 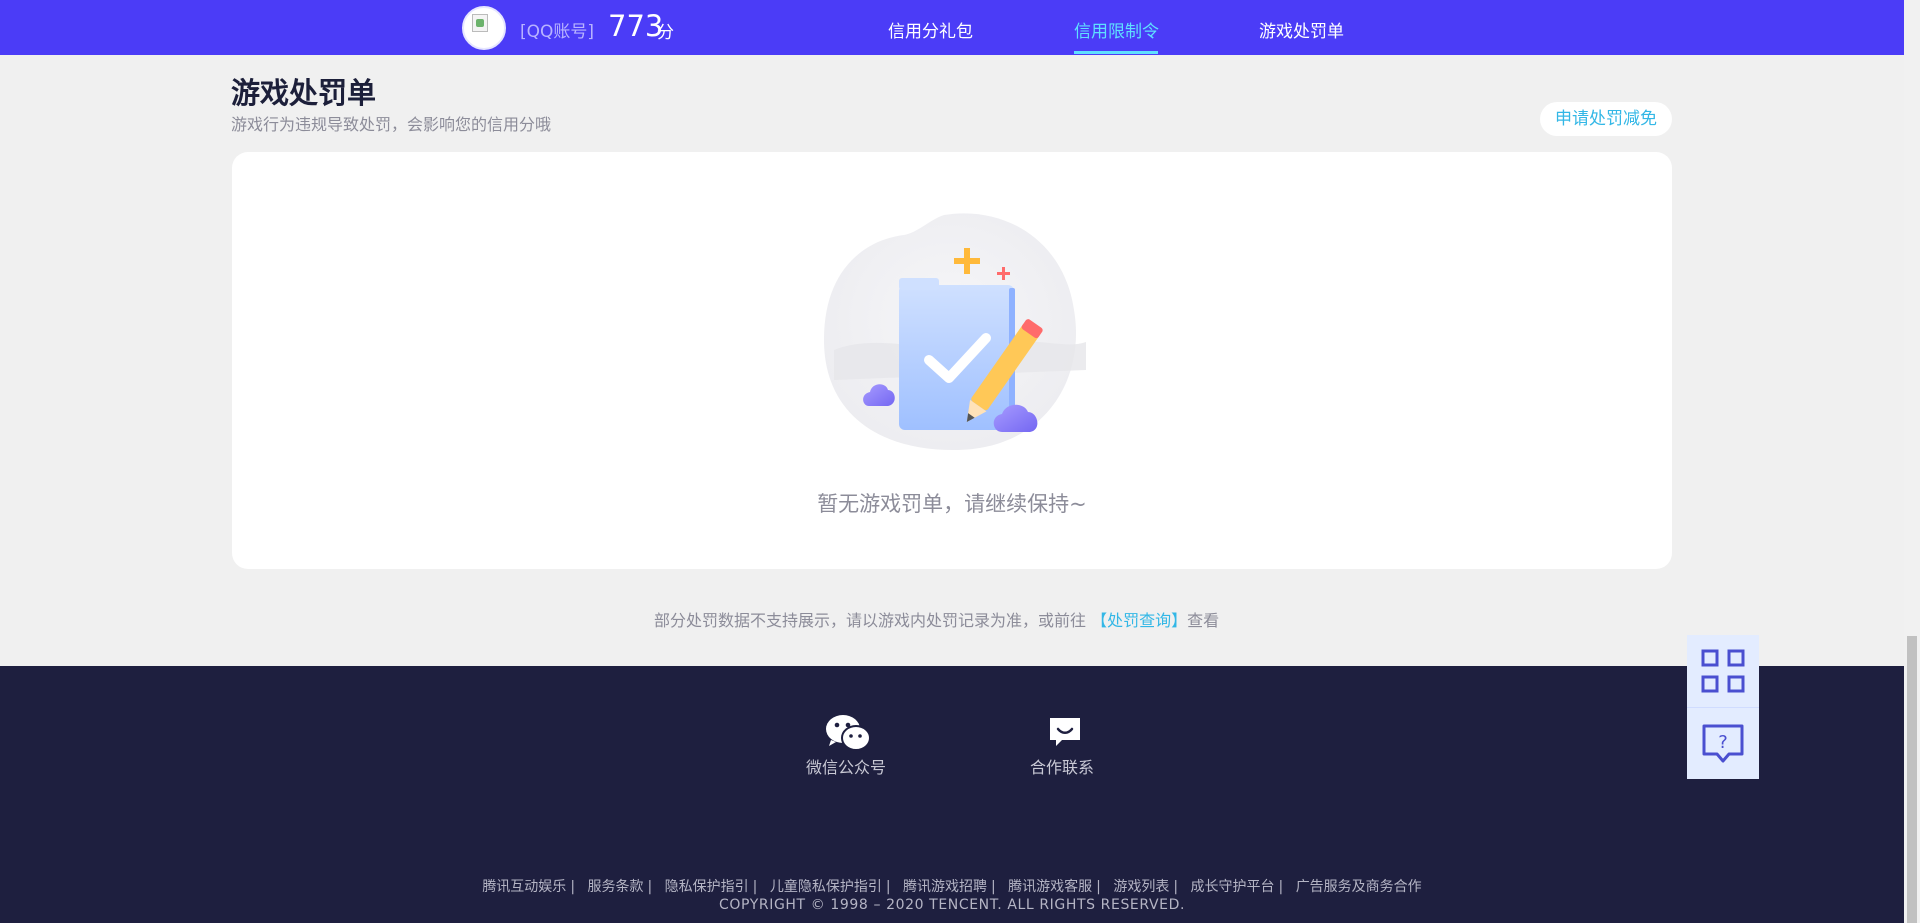 I want to click on broken-image-icon, so click(x=480, y=23).